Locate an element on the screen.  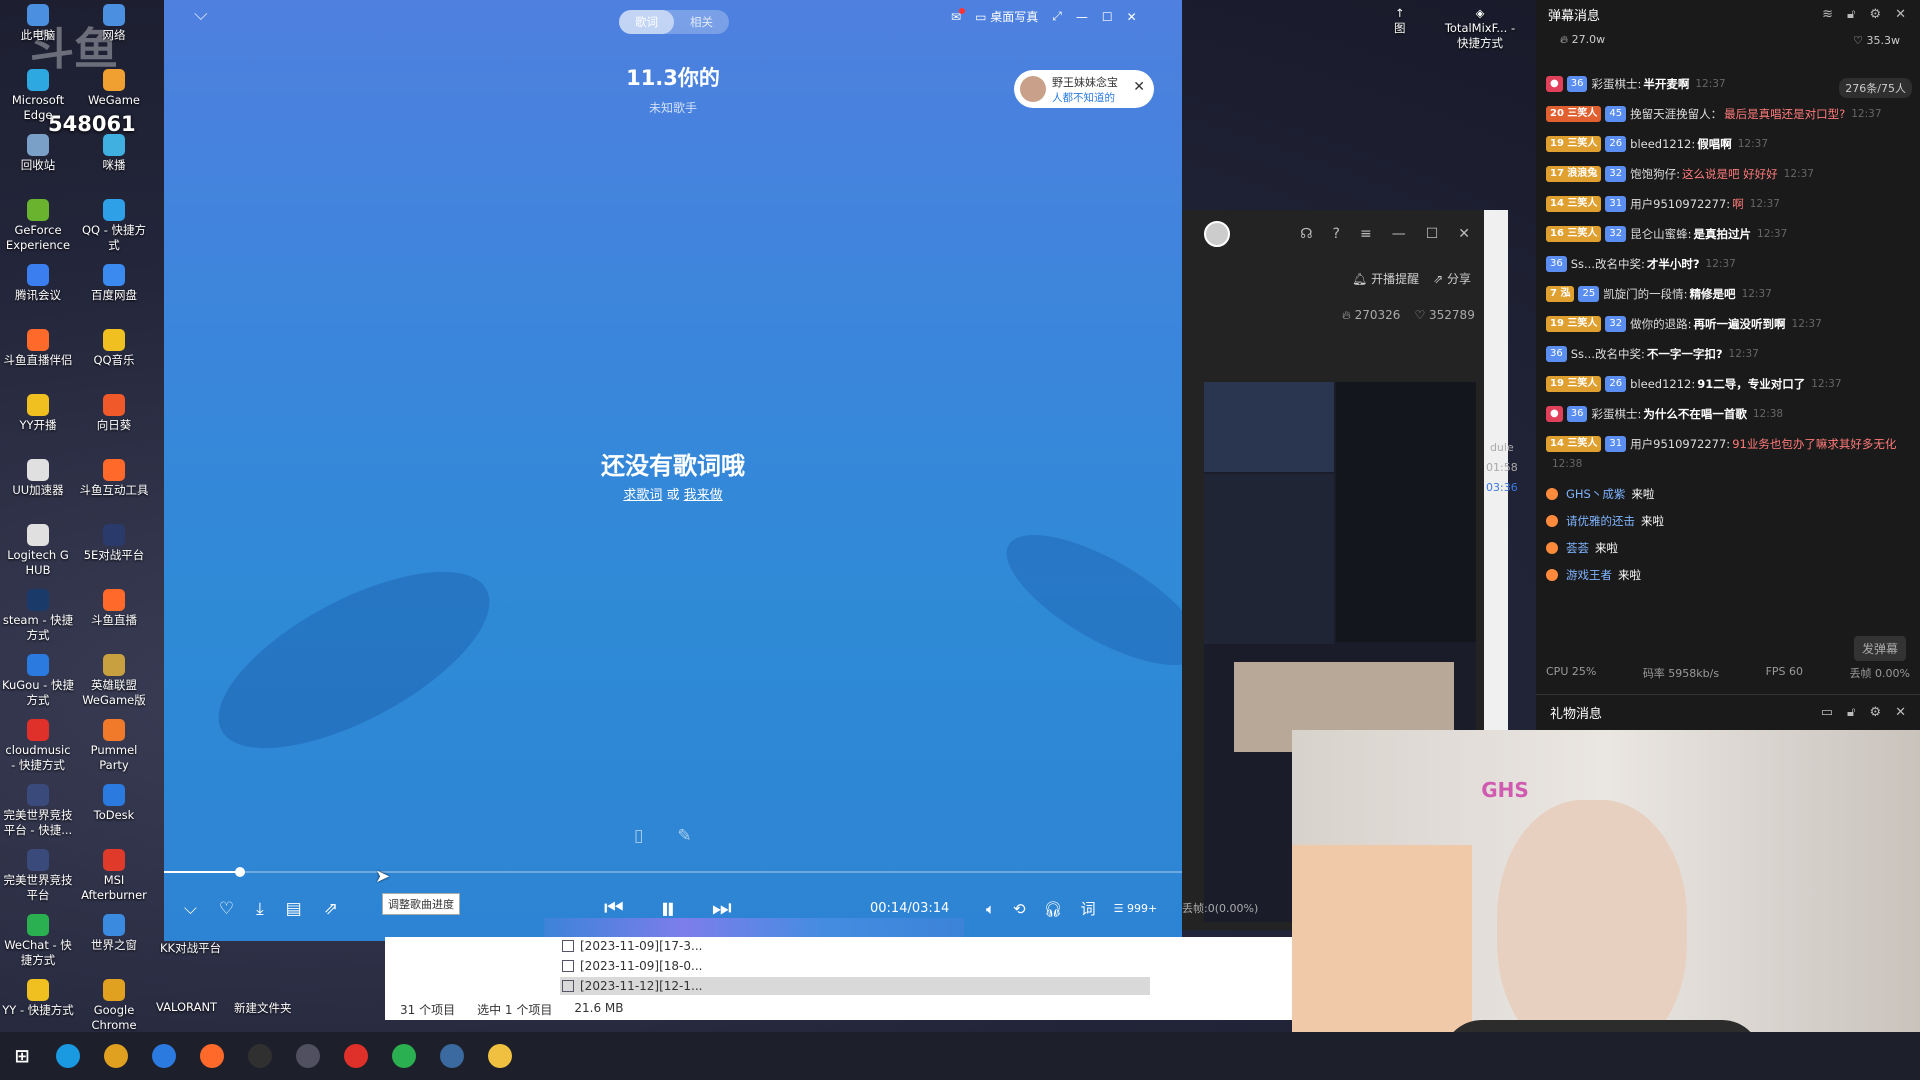
entry-username: 请优雅的还击 is located at coordinates (1600, 521).